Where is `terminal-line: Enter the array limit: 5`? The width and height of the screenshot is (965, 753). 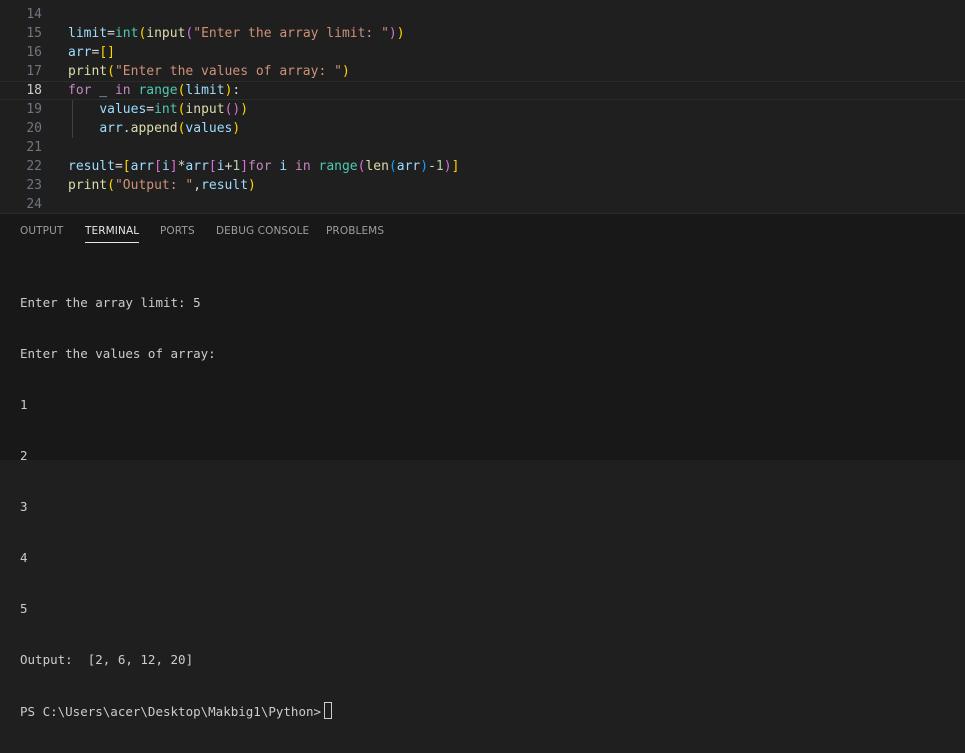
terminal-line: Enter the array limit: 5 is located at coordinates (110, 302).